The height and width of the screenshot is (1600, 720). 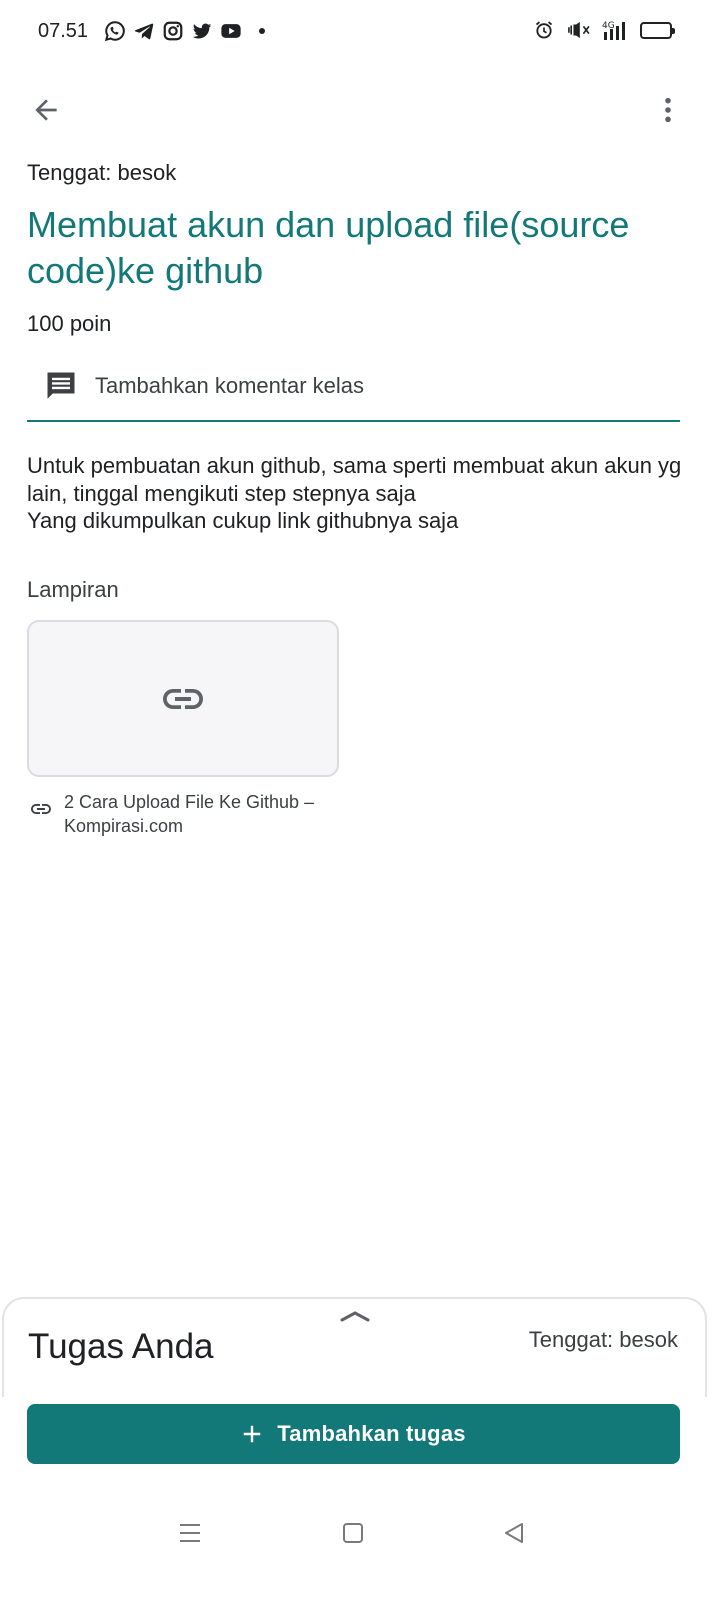 I want to click on attachment-card, so click(x=183, y=698).